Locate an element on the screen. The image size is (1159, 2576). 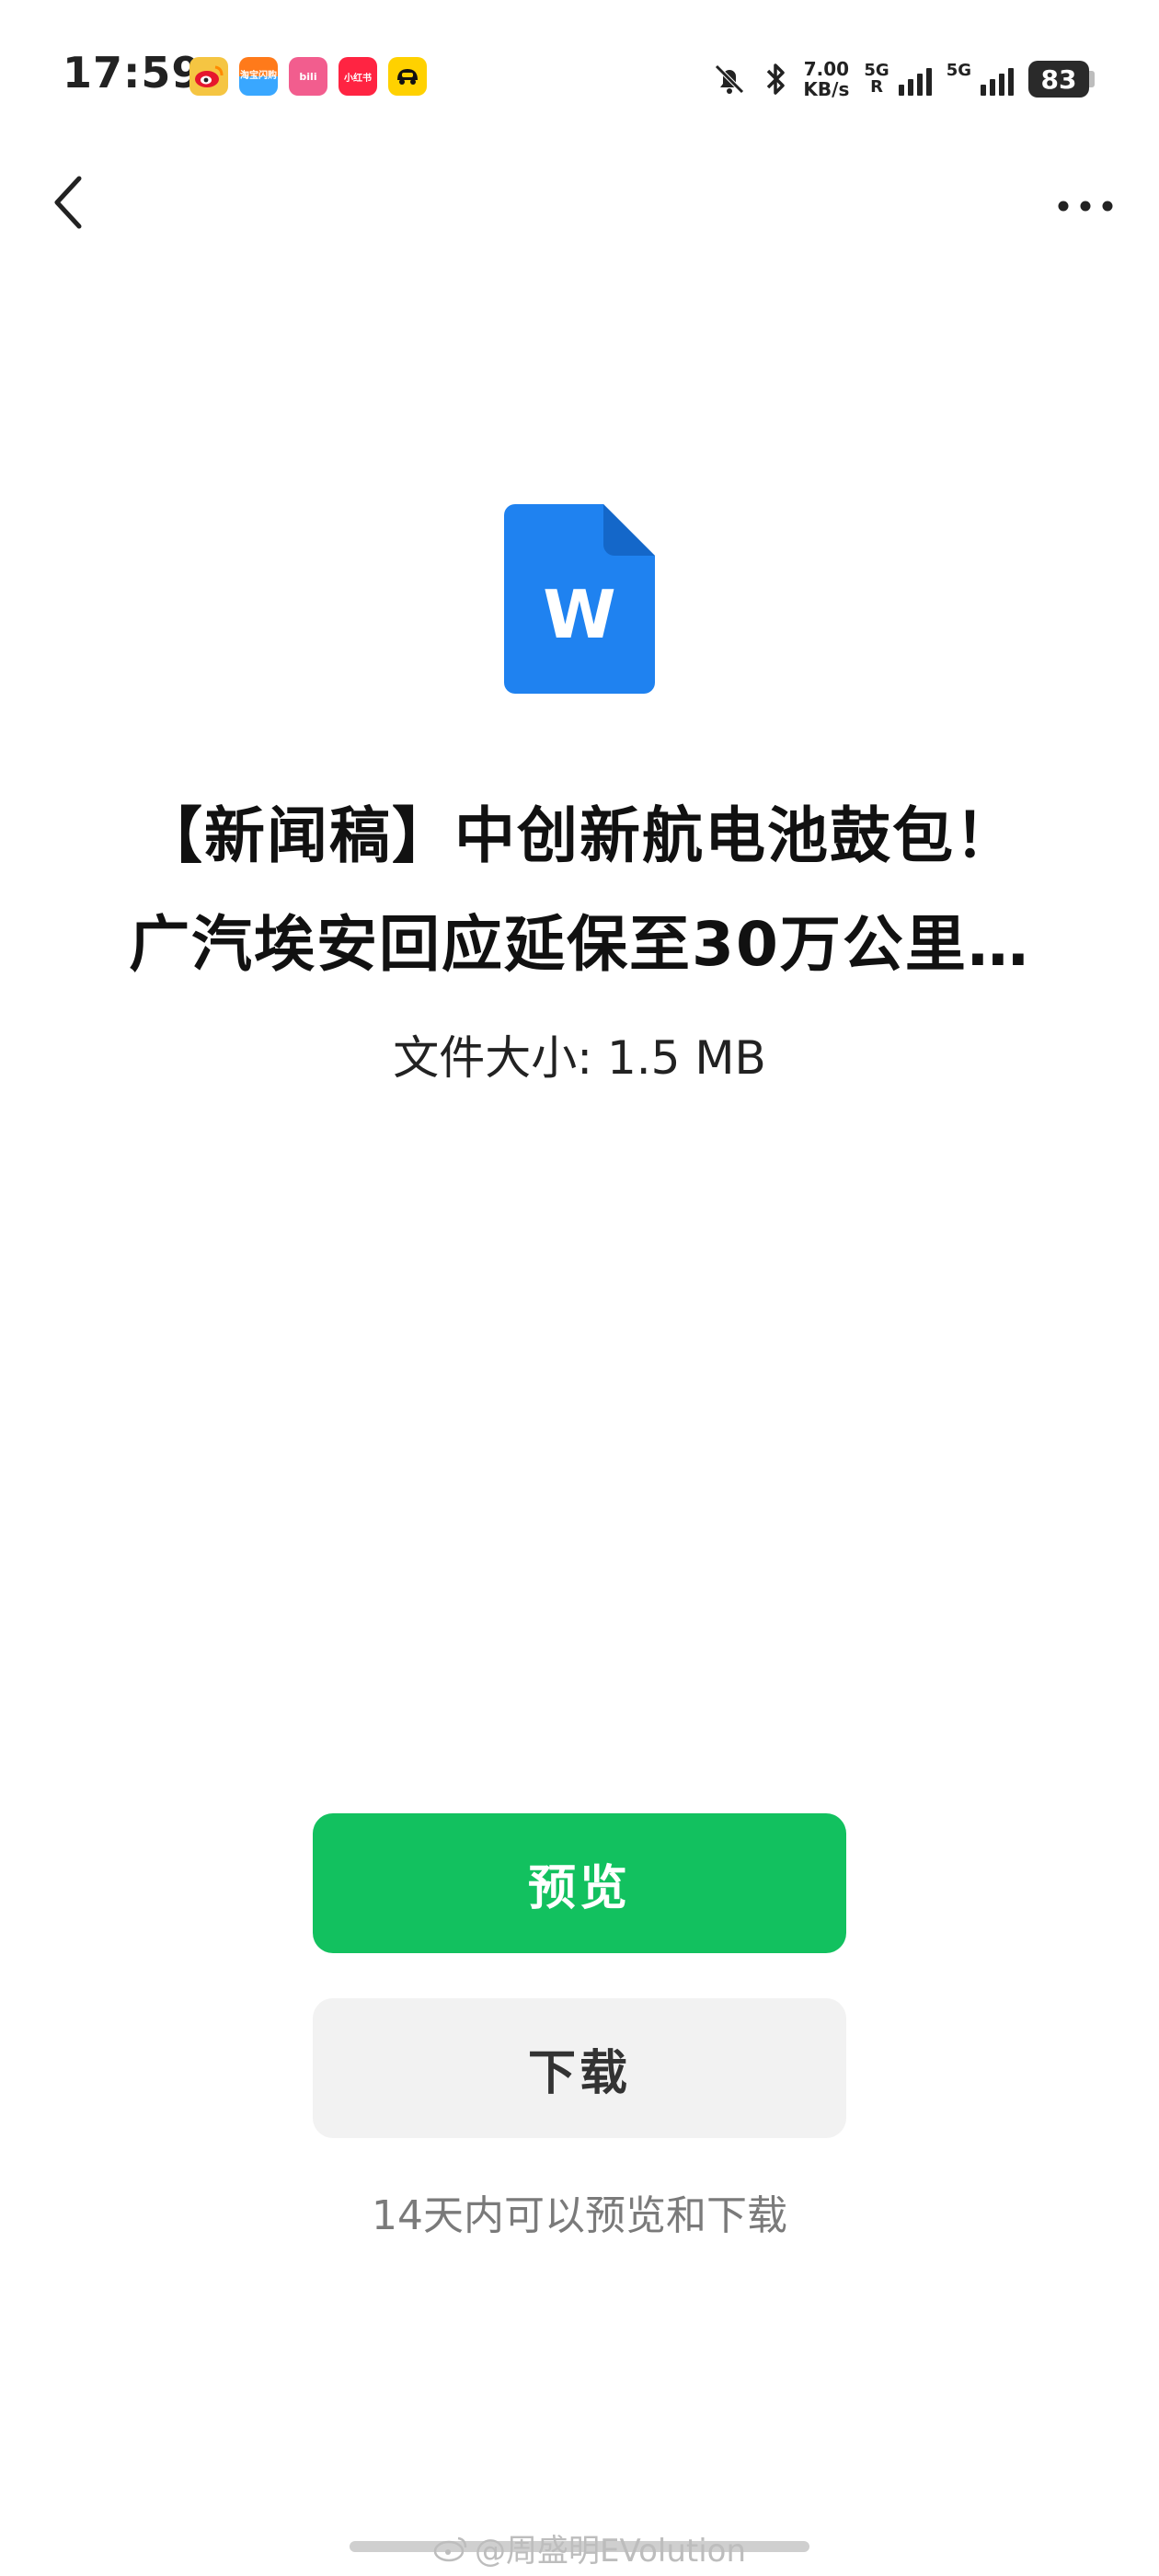
file-size-text: 文件大小: 1.5 MB is located at coordinates (579, 1058).